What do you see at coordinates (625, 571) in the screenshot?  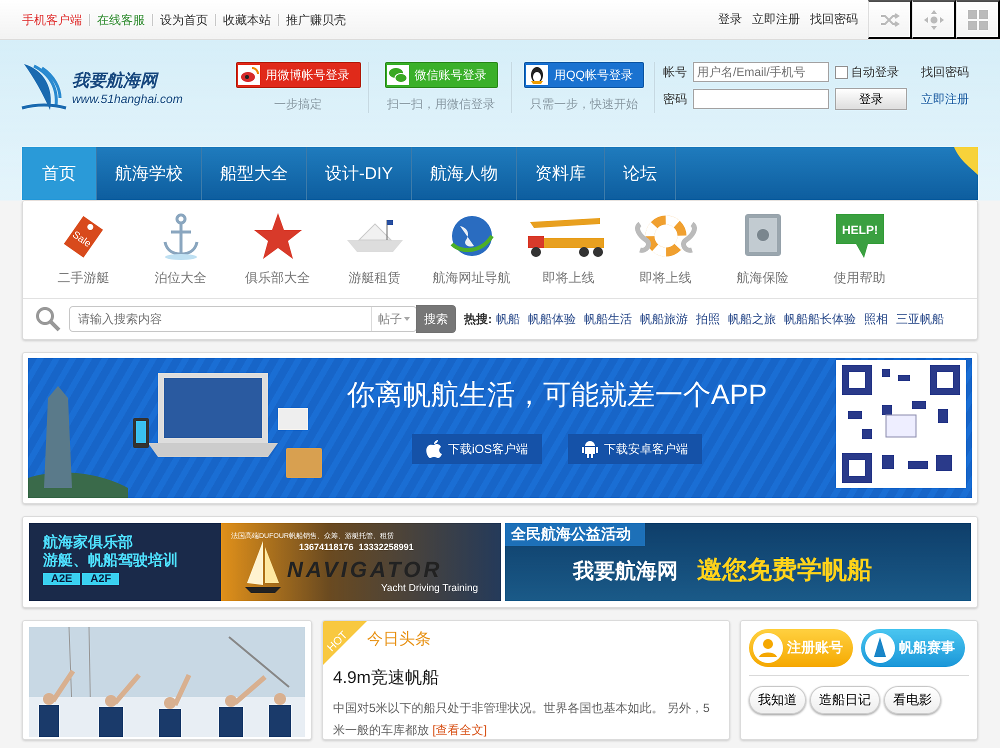 I see `campaign-site-name: 我要航海网` at bounding box center [625, 571].